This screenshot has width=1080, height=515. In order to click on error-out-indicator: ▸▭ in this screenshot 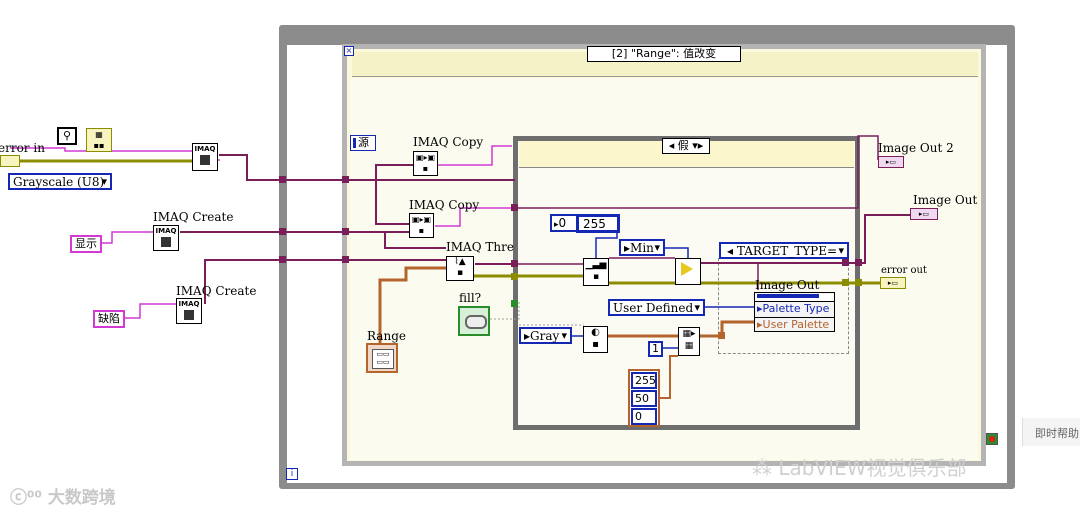, I will do `click(893, 283)`.